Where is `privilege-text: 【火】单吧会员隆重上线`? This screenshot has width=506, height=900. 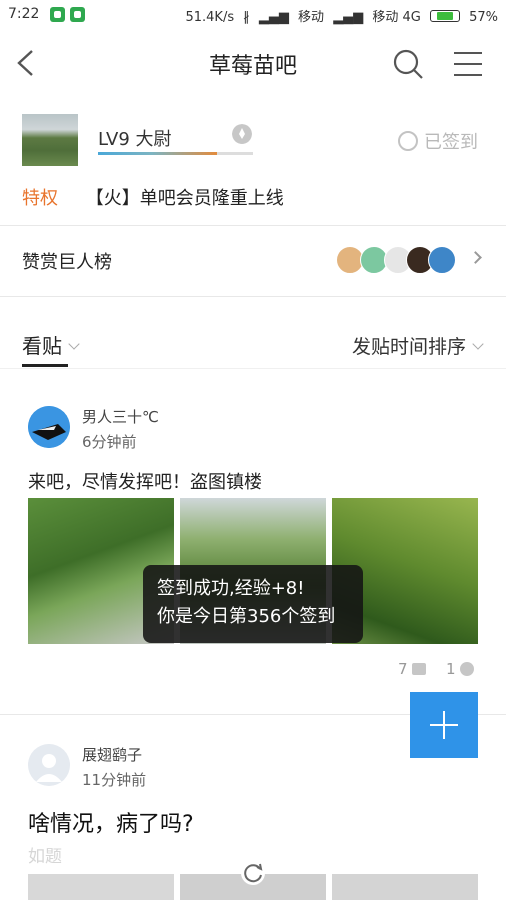
privilege-text: 【火】单吧会员隆重上线 is located at coordinates (184, 198).